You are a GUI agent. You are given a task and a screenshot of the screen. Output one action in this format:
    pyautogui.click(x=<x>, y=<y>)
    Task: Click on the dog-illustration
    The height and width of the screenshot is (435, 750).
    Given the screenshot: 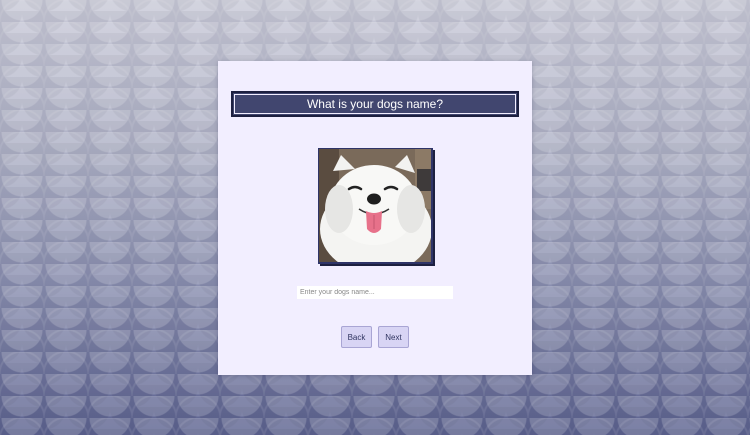 What is the action you would take?
    pyautogui.click(x=375, y=205)
    